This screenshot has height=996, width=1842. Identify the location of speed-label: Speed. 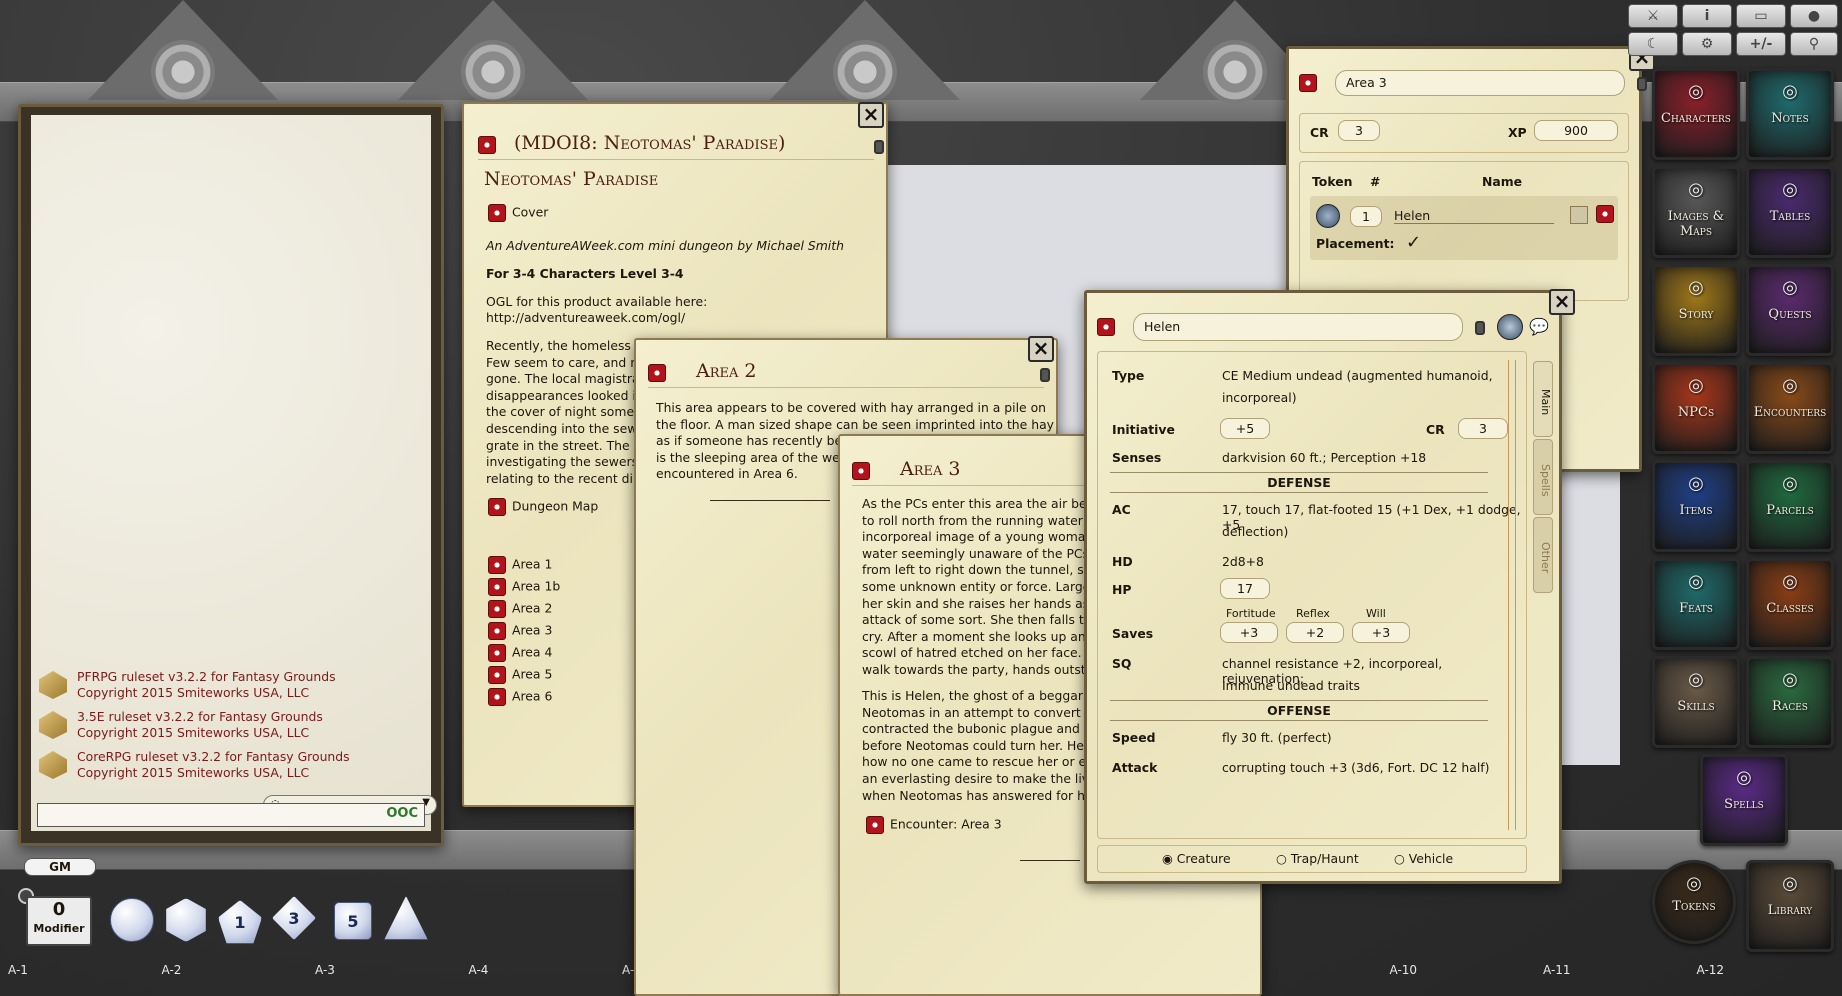
(1134, 737).